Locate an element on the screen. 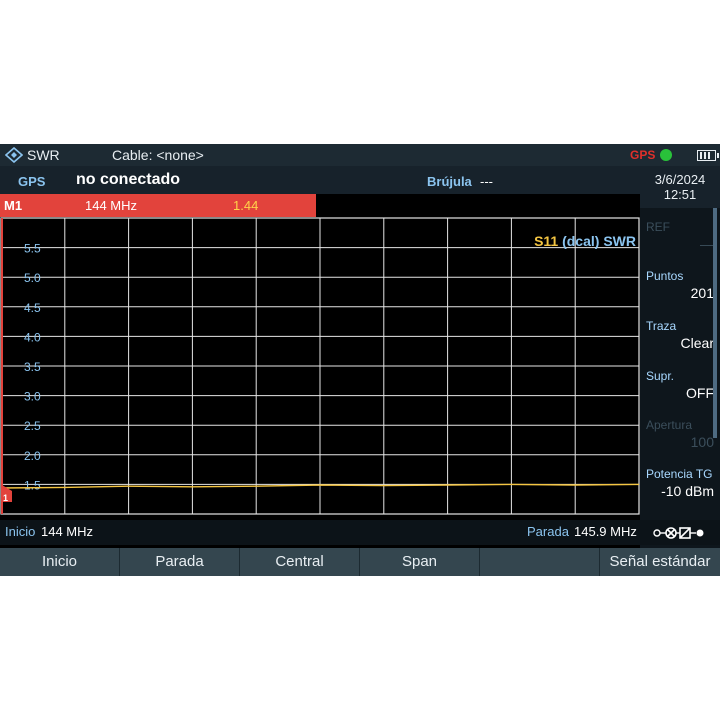 The width and height of the screenshot is (720, 720). gps-label: GPS is located at coordinates (32, 181).